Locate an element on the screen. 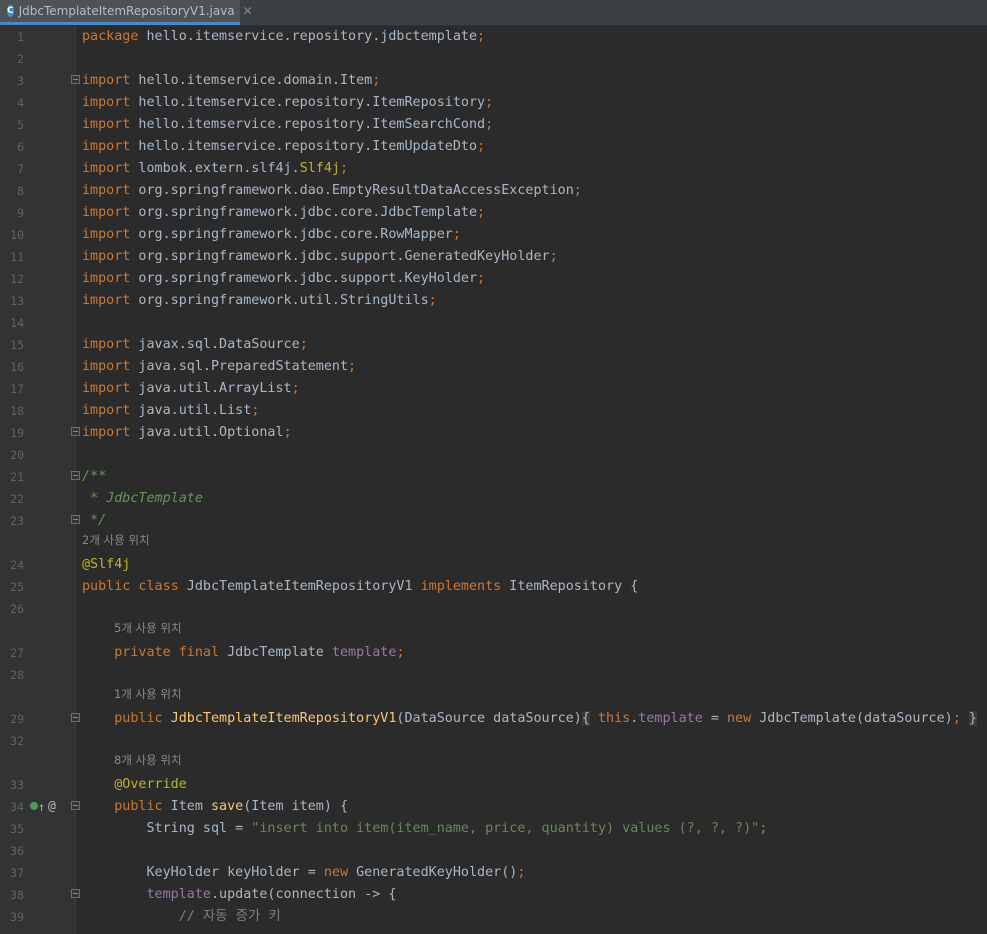 This screenshot has height=934, width=987. code-line: 3 import hello.itemservice.domain.Item; is located at coordinates (493, 81).